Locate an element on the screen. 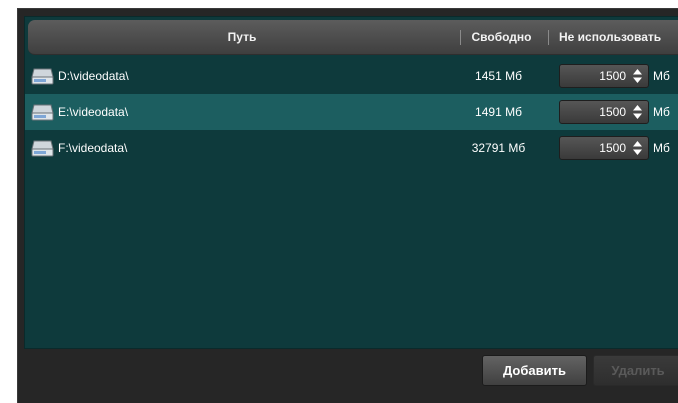  table-row-selected: E:\videodata\ 1491 Мб 1500 Мб is located at coordinates (351, 112).